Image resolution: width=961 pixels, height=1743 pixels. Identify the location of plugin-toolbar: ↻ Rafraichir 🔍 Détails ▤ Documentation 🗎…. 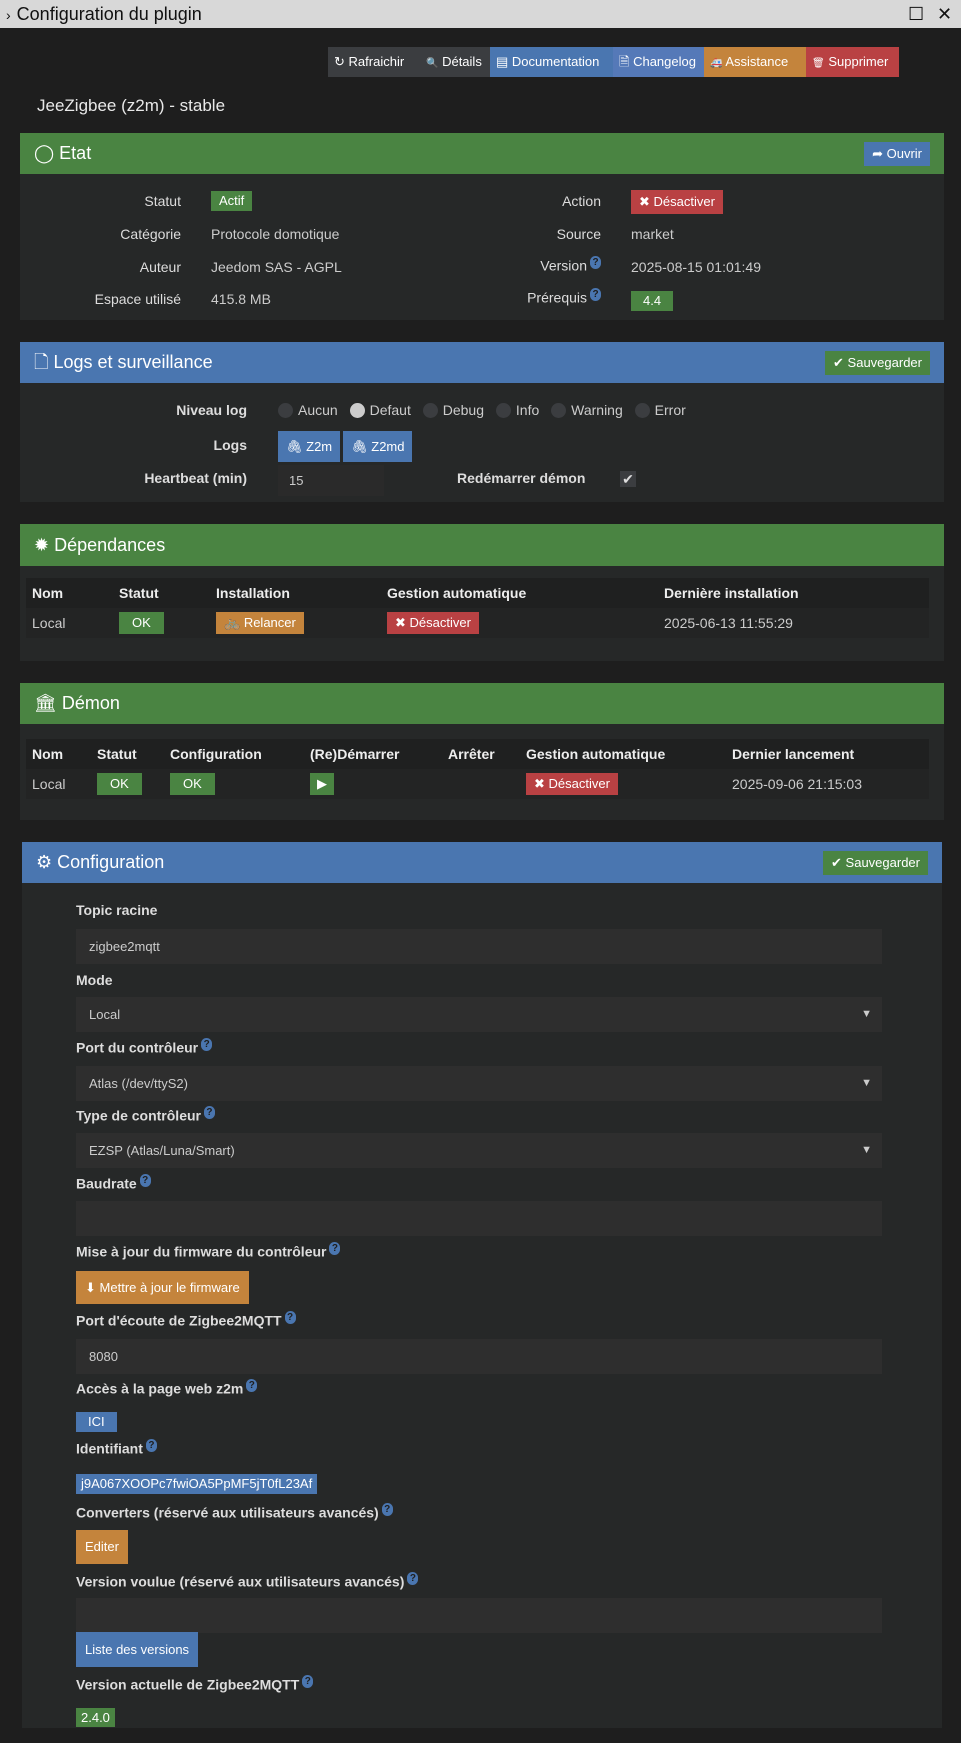
(613, 62).